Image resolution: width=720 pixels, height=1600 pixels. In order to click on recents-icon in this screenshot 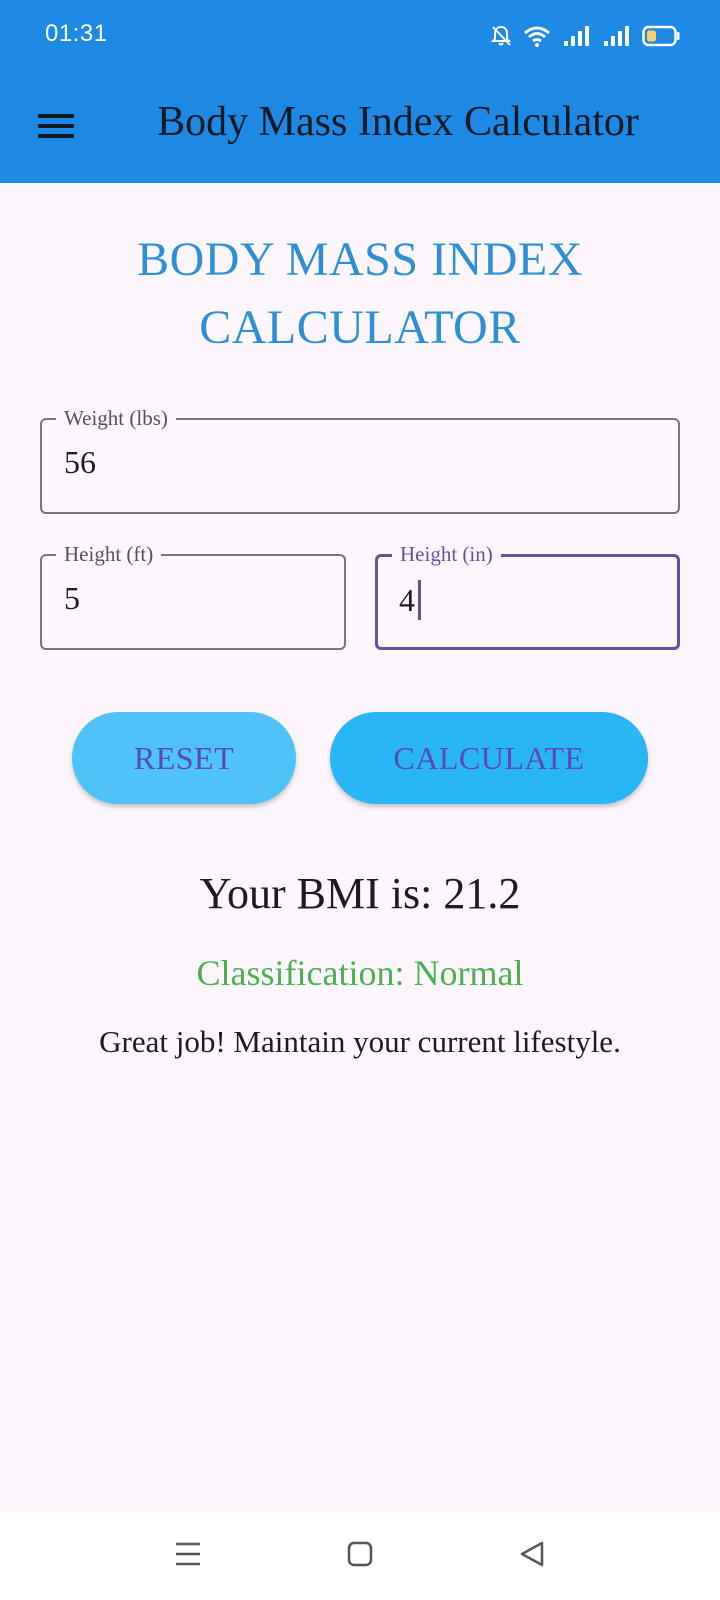, I will do `click(188, 1556)`.